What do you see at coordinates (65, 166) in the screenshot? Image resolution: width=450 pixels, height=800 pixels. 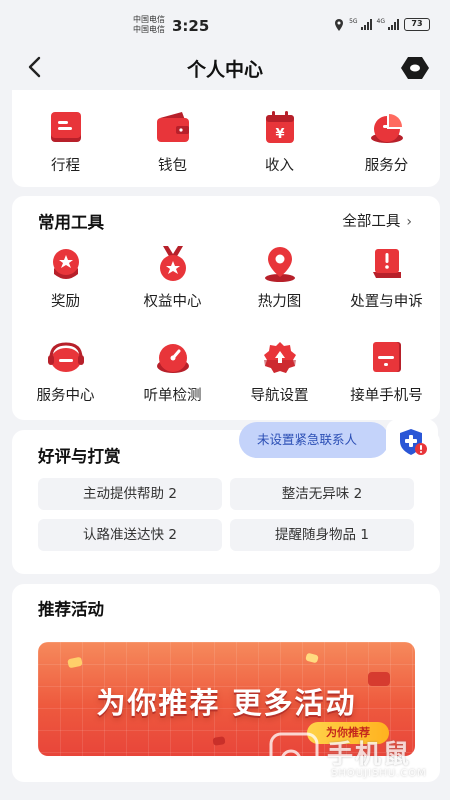 I see `itinerary-label: 行程` at bounding box center [65, 166].